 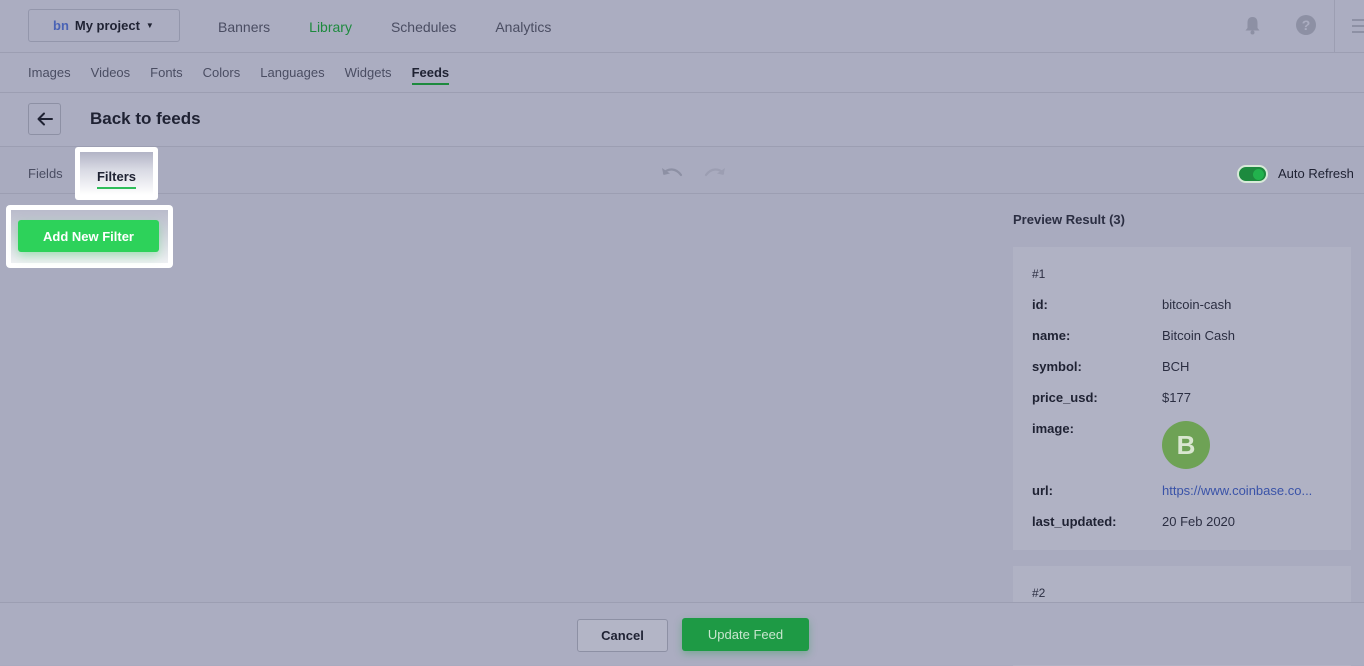 I want to click on auto-refresh-toggle, so click(x=1252, y=174).